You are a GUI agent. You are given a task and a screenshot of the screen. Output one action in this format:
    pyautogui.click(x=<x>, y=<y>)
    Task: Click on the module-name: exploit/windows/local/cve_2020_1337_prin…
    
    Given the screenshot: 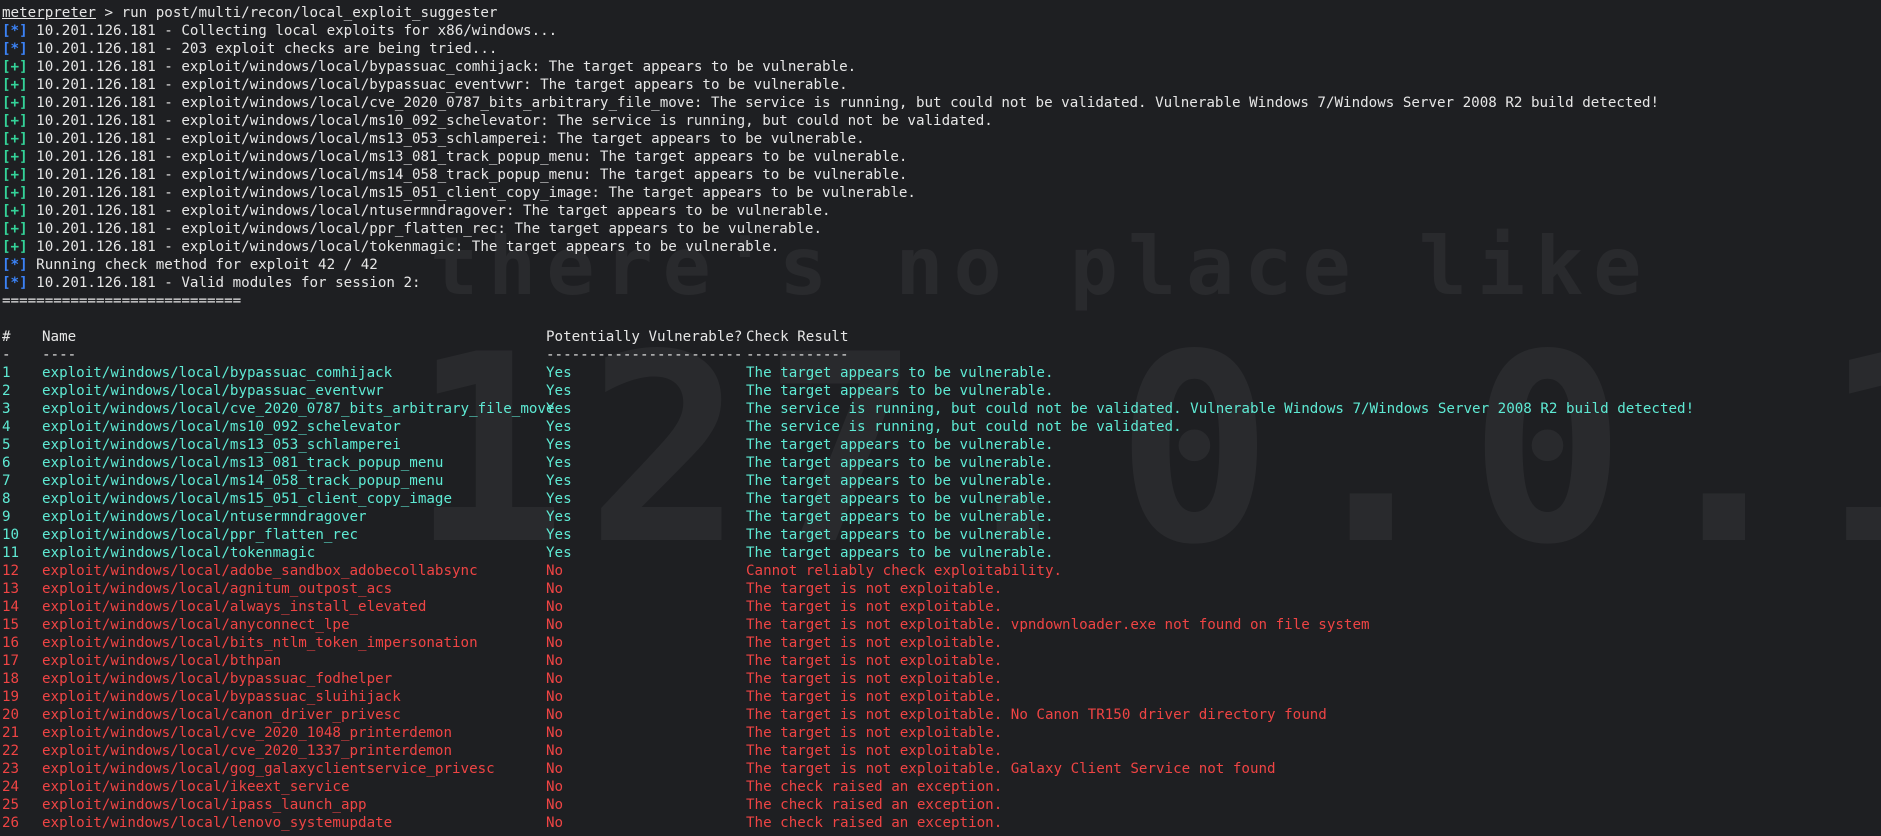 What is the action you would take?
    pyautogui.click(x=247, y=751)
    